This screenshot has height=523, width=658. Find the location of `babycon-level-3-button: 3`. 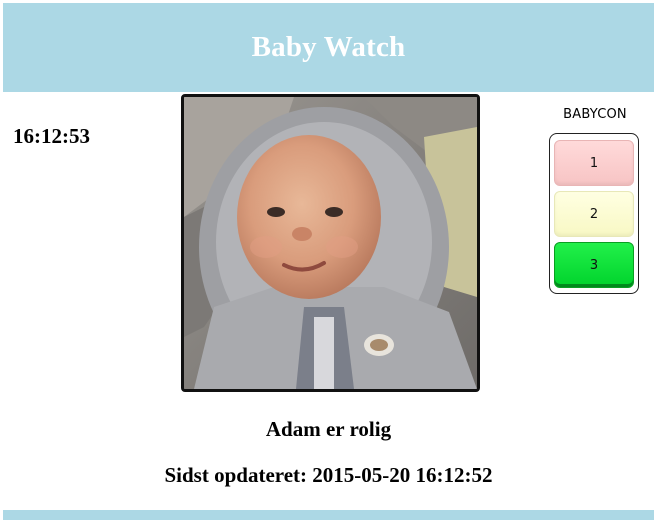

babycon-level-3-button: 3 is located at coordinates (594, 265).